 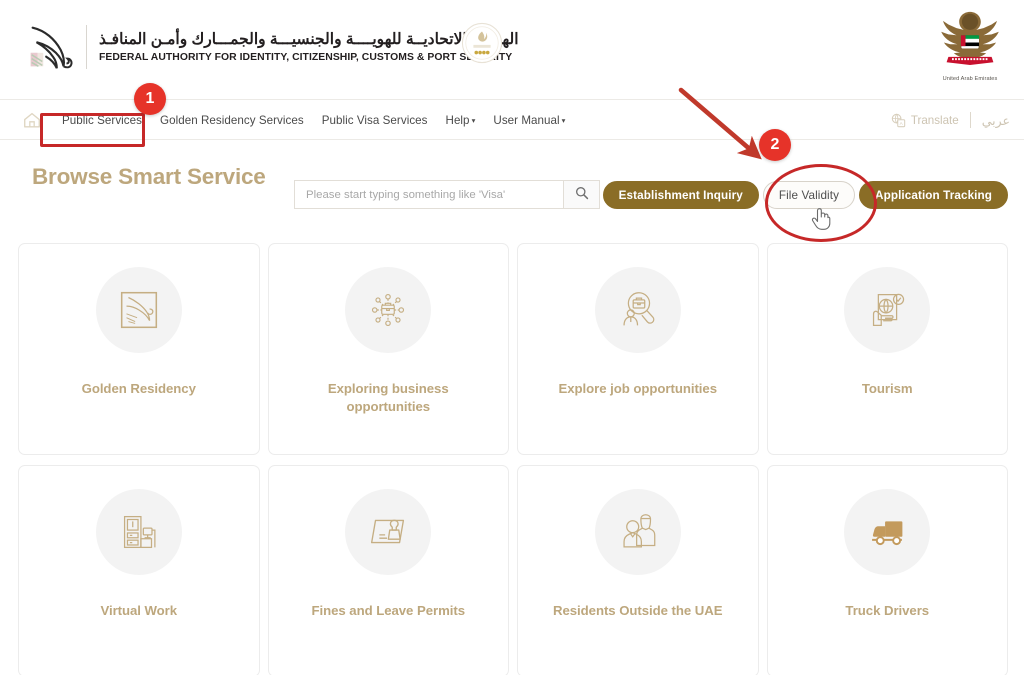 I want to click on document-stamp-icon, so click(x=388, y=532).